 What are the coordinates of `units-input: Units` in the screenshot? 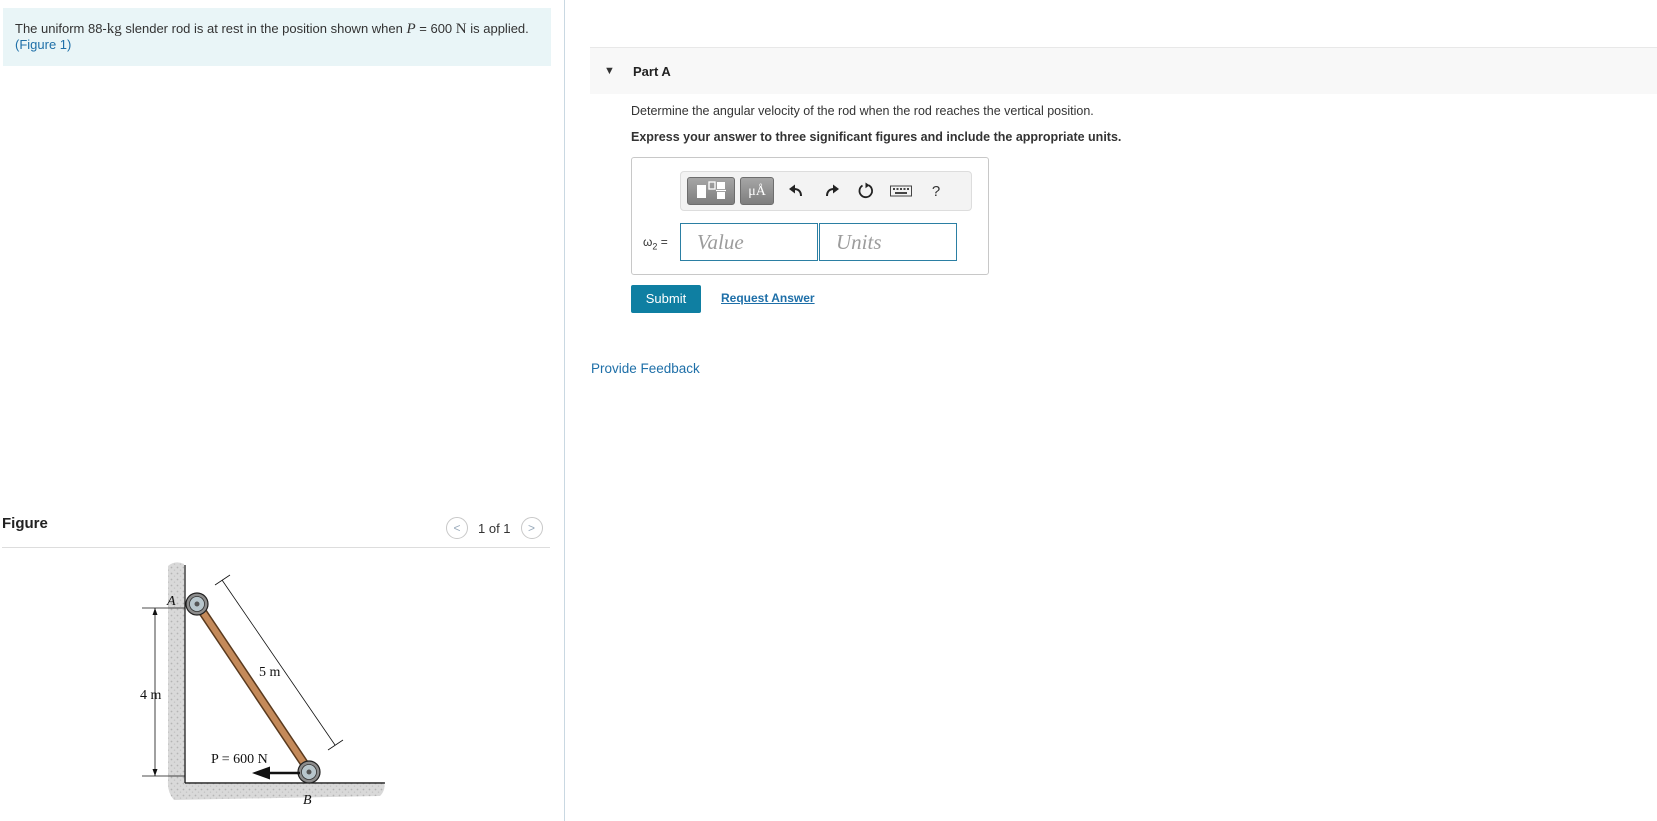 It's located at (888, 242).